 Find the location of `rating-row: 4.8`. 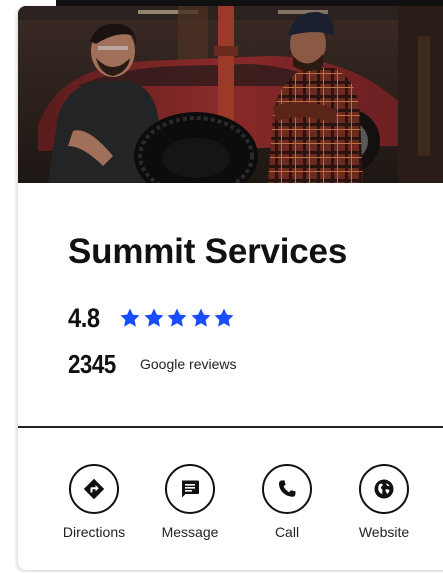

rating-row: 4.8 is located at coordinates (152, 318).